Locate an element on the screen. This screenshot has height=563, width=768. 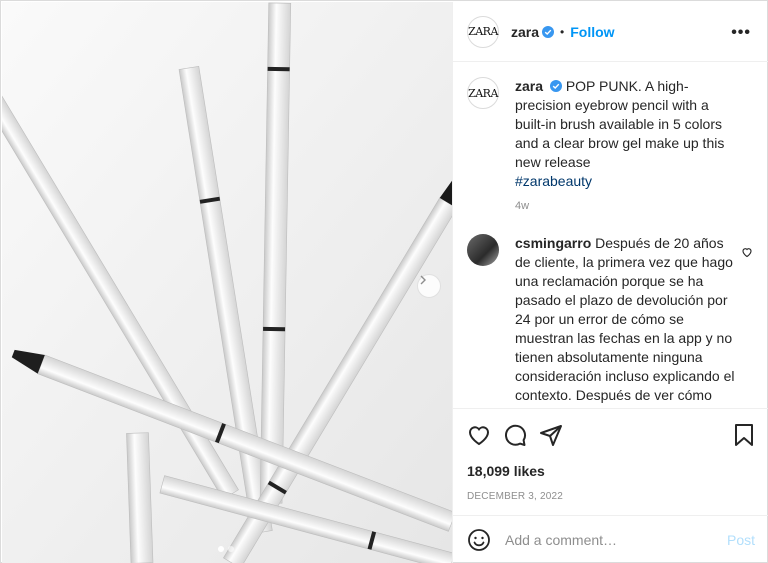
comment-bubble-icon is located at coordinates (515, 435).